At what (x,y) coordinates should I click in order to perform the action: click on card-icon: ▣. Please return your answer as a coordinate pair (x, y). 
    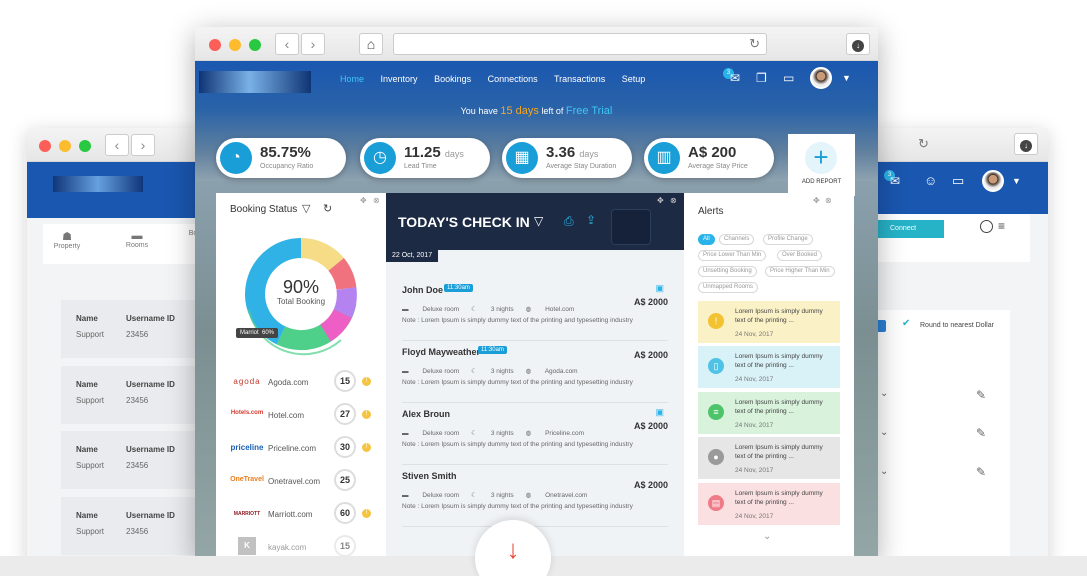
    Looking at the image, I should click on (659, 412).